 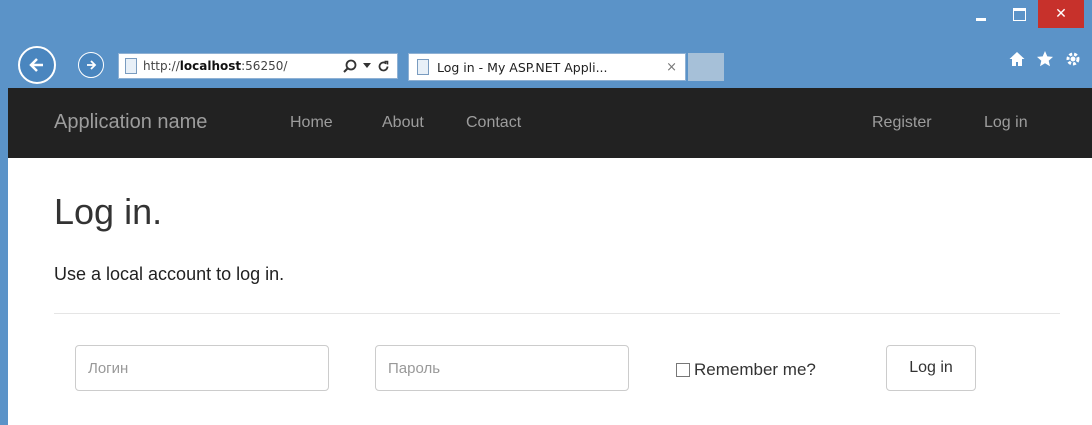 I want to click on back-button, so click(x=37, y=65).